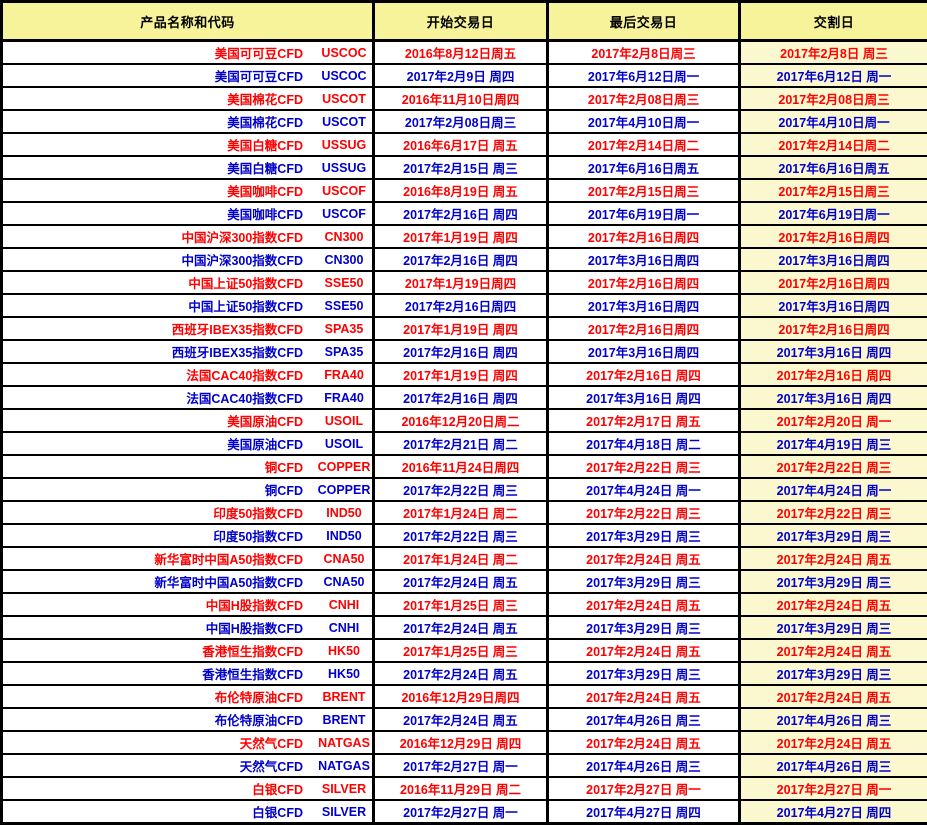 Image resolution: width=927 pixels, height=825 pixels. Describe the element at coordinates (188, 305) in the screenshot. I see `cell-product: 中国上证50指数CFDSSE50mar17` at that location.